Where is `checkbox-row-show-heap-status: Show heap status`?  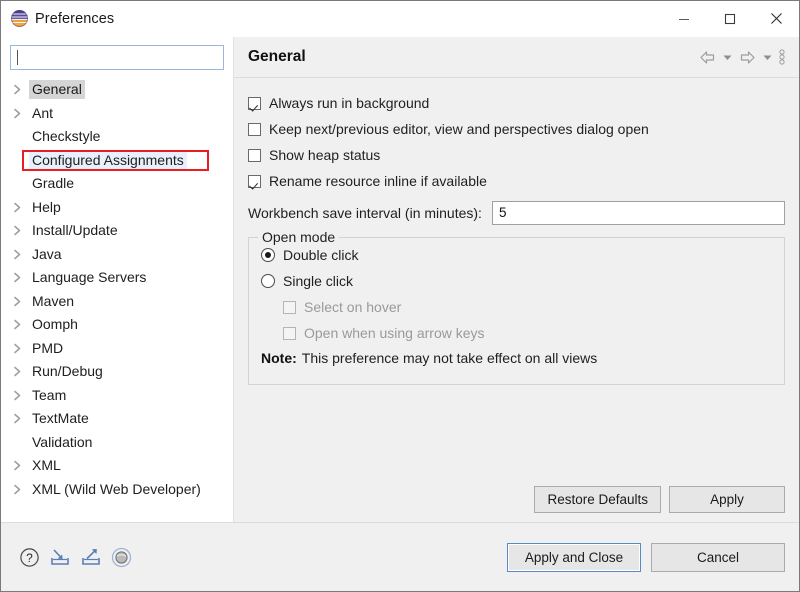
checkbox-row-show-heap-status: Show heap status is located at coordinates (516, 155).